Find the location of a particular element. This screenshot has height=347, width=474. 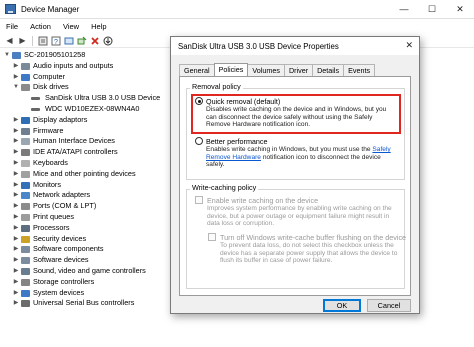

removal-policy-label: Removal policy is located at coordinates (216, 86).